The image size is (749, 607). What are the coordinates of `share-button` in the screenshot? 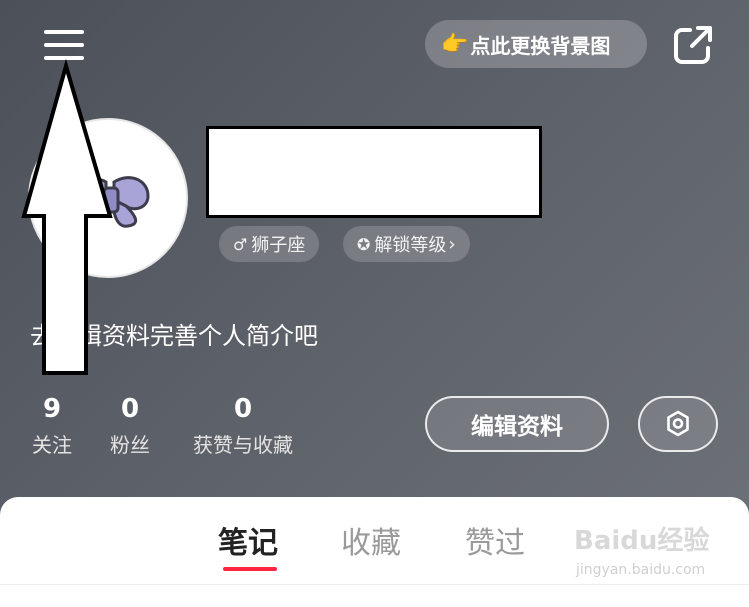 It's located at (693, 45).